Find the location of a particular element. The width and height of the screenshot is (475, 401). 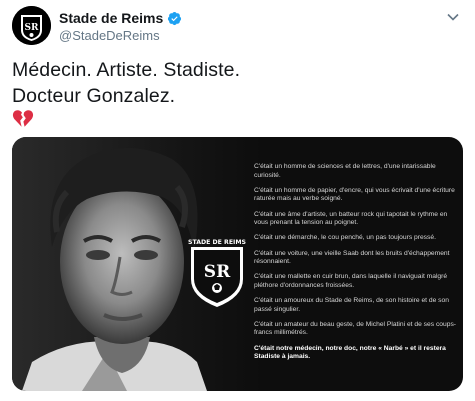

stade-de-reims-crest-icon: SR is located at coordinates (31, 25).